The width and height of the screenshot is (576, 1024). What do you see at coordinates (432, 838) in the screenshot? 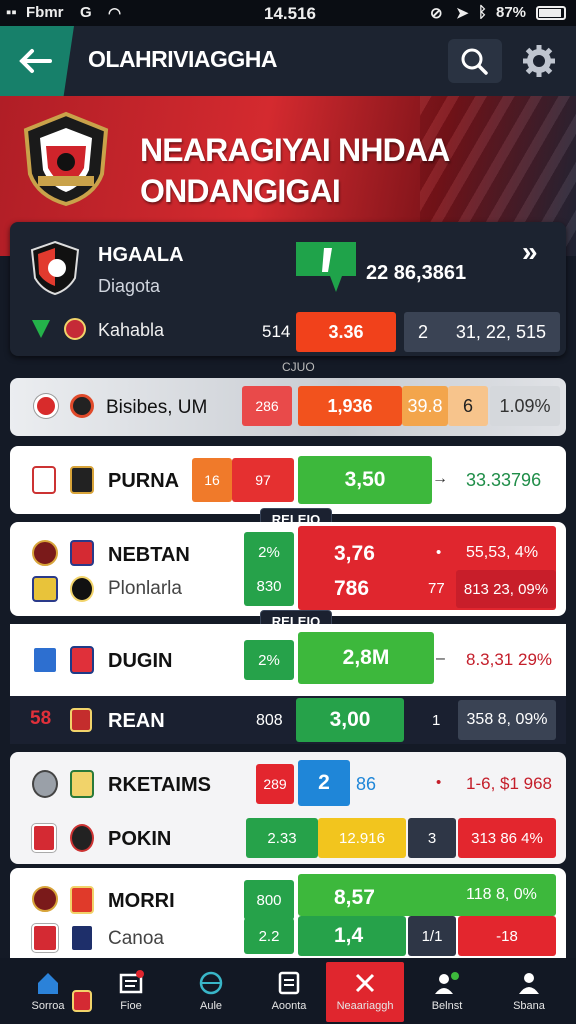
I see `odds-button: 3` at bounding box center [432, 838].